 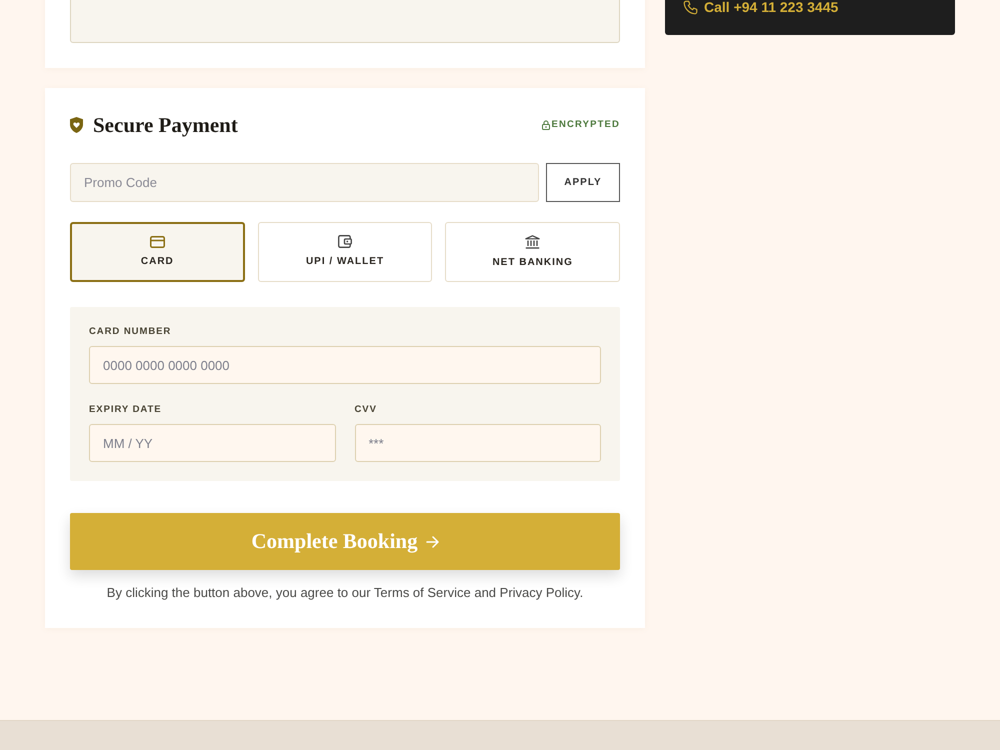 I want to click on text-input-field: ***, so click(x=477, y=443).